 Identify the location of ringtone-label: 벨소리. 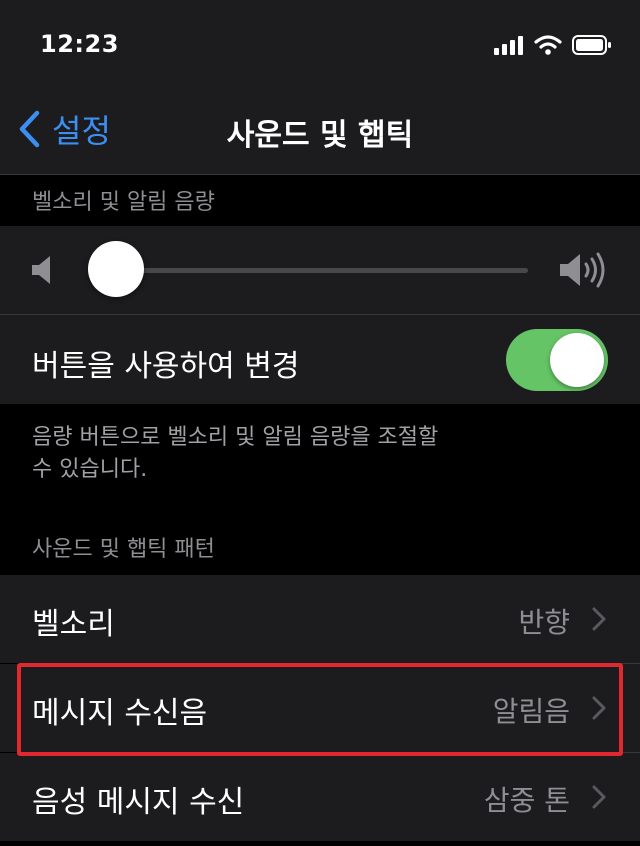
(73, 624).